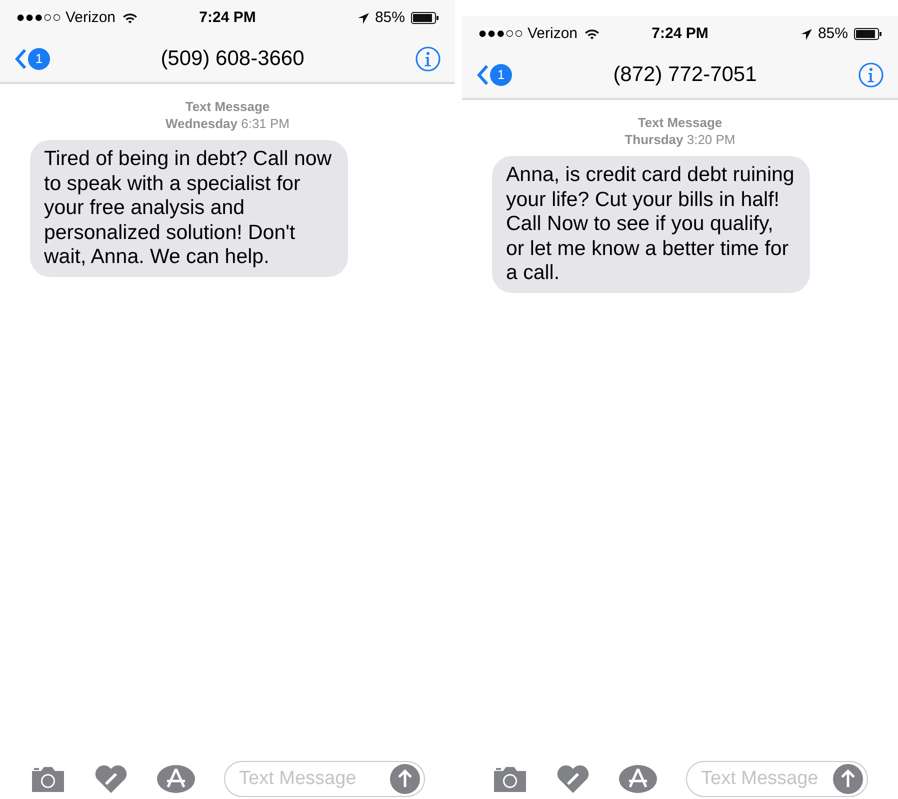 This screenshot has width=898, height=799. I want to click on message-bubble: Tired of being in debt? Call now to speak with a specialist for your free analysis and personalized solution! Don't wait, Anna. We can help., so click(189, 208).